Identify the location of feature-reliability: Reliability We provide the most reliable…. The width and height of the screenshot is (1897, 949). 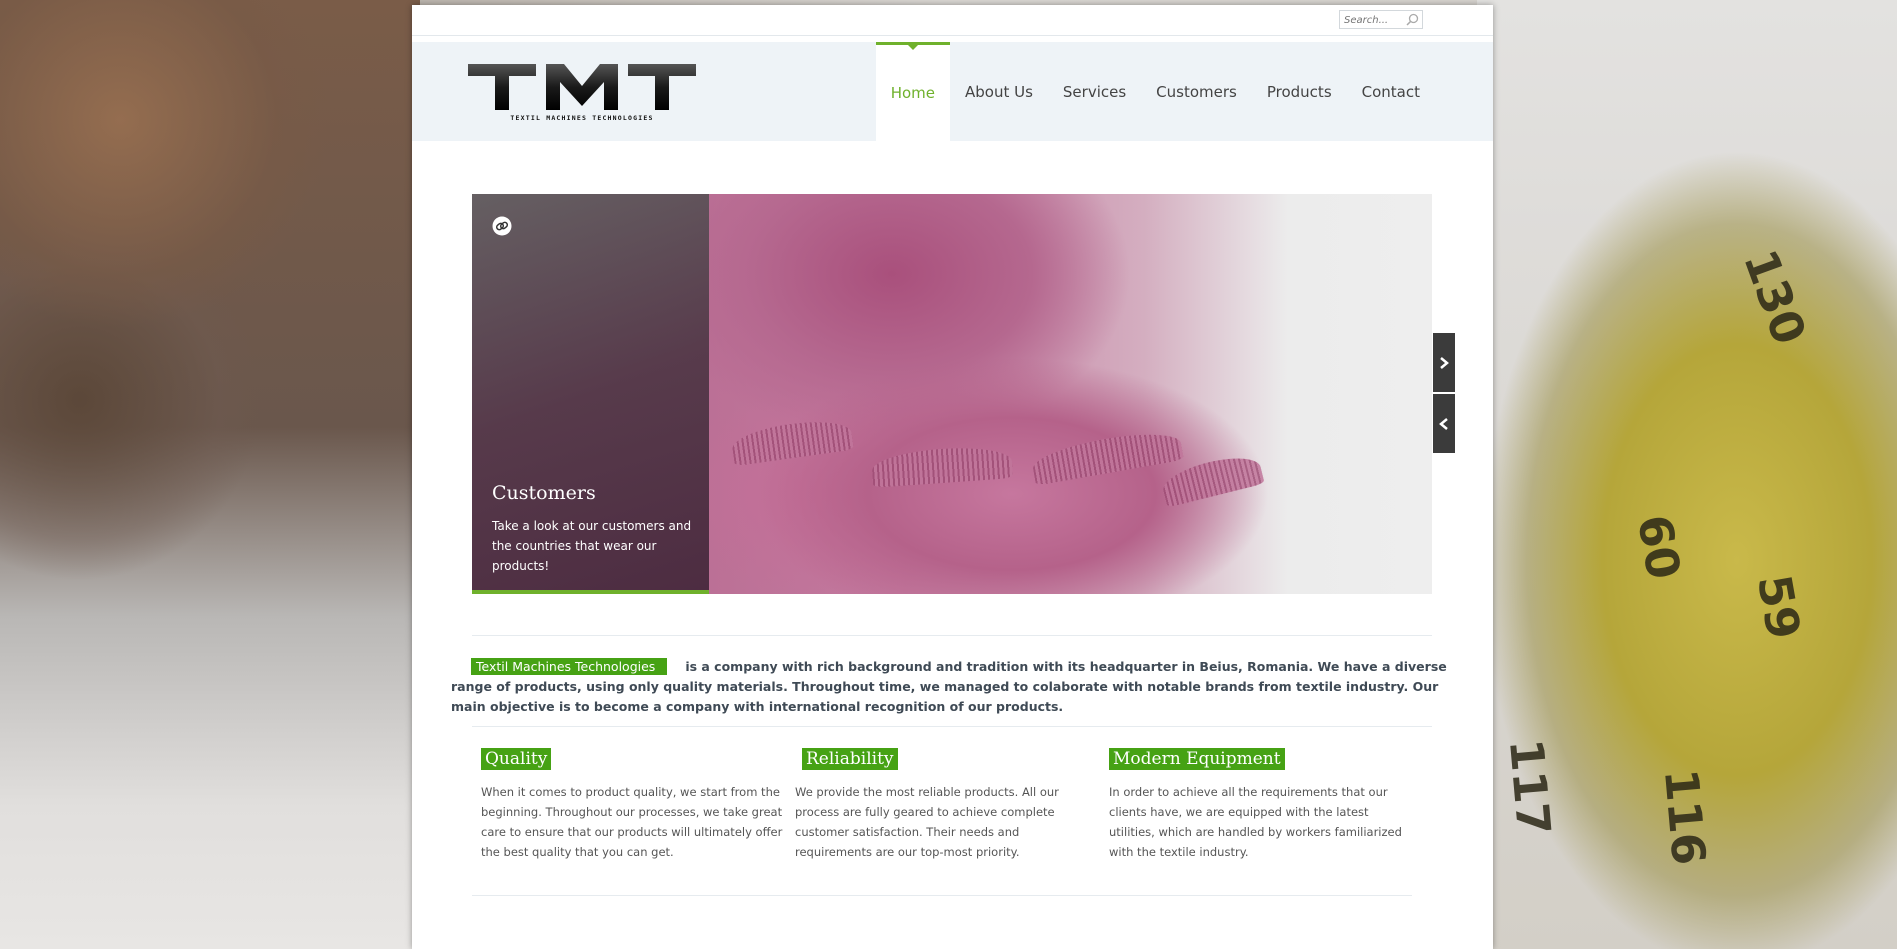
(952, 805).